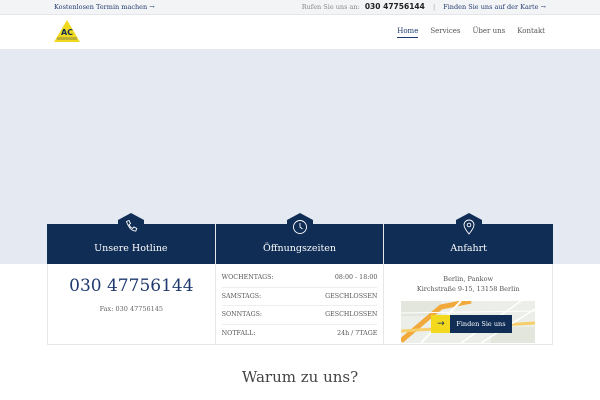 The image size is (600, 400). I want to click on find-us-button: → Finden Sie uns, so click(471, 324).